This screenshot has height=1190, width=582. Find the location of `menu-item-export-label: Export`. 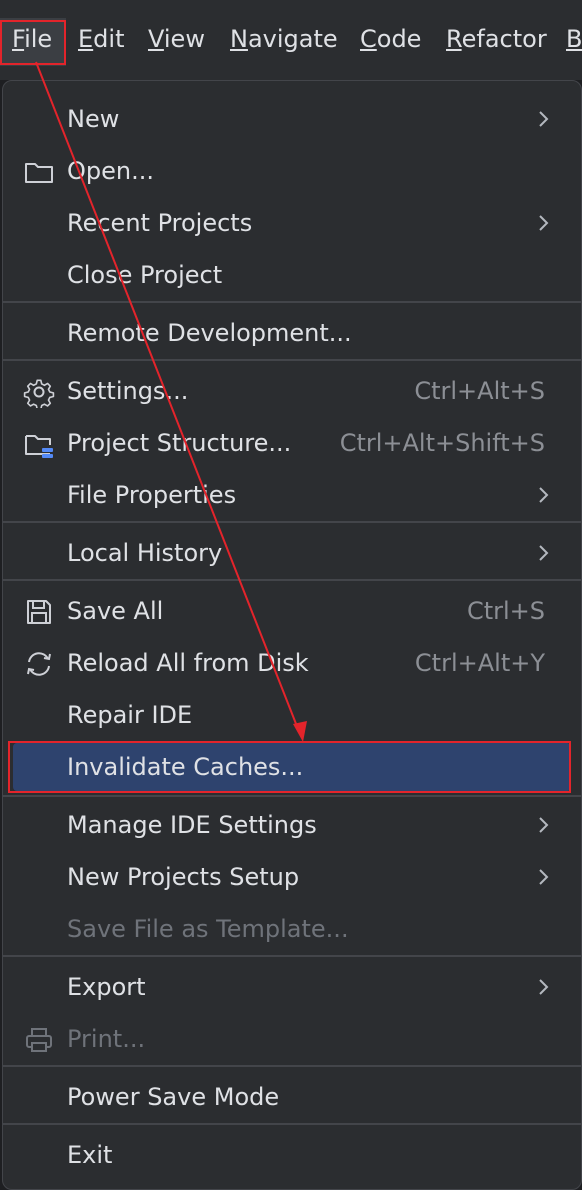

menu-item-export-label: Export is located at coordinates (106, 987).